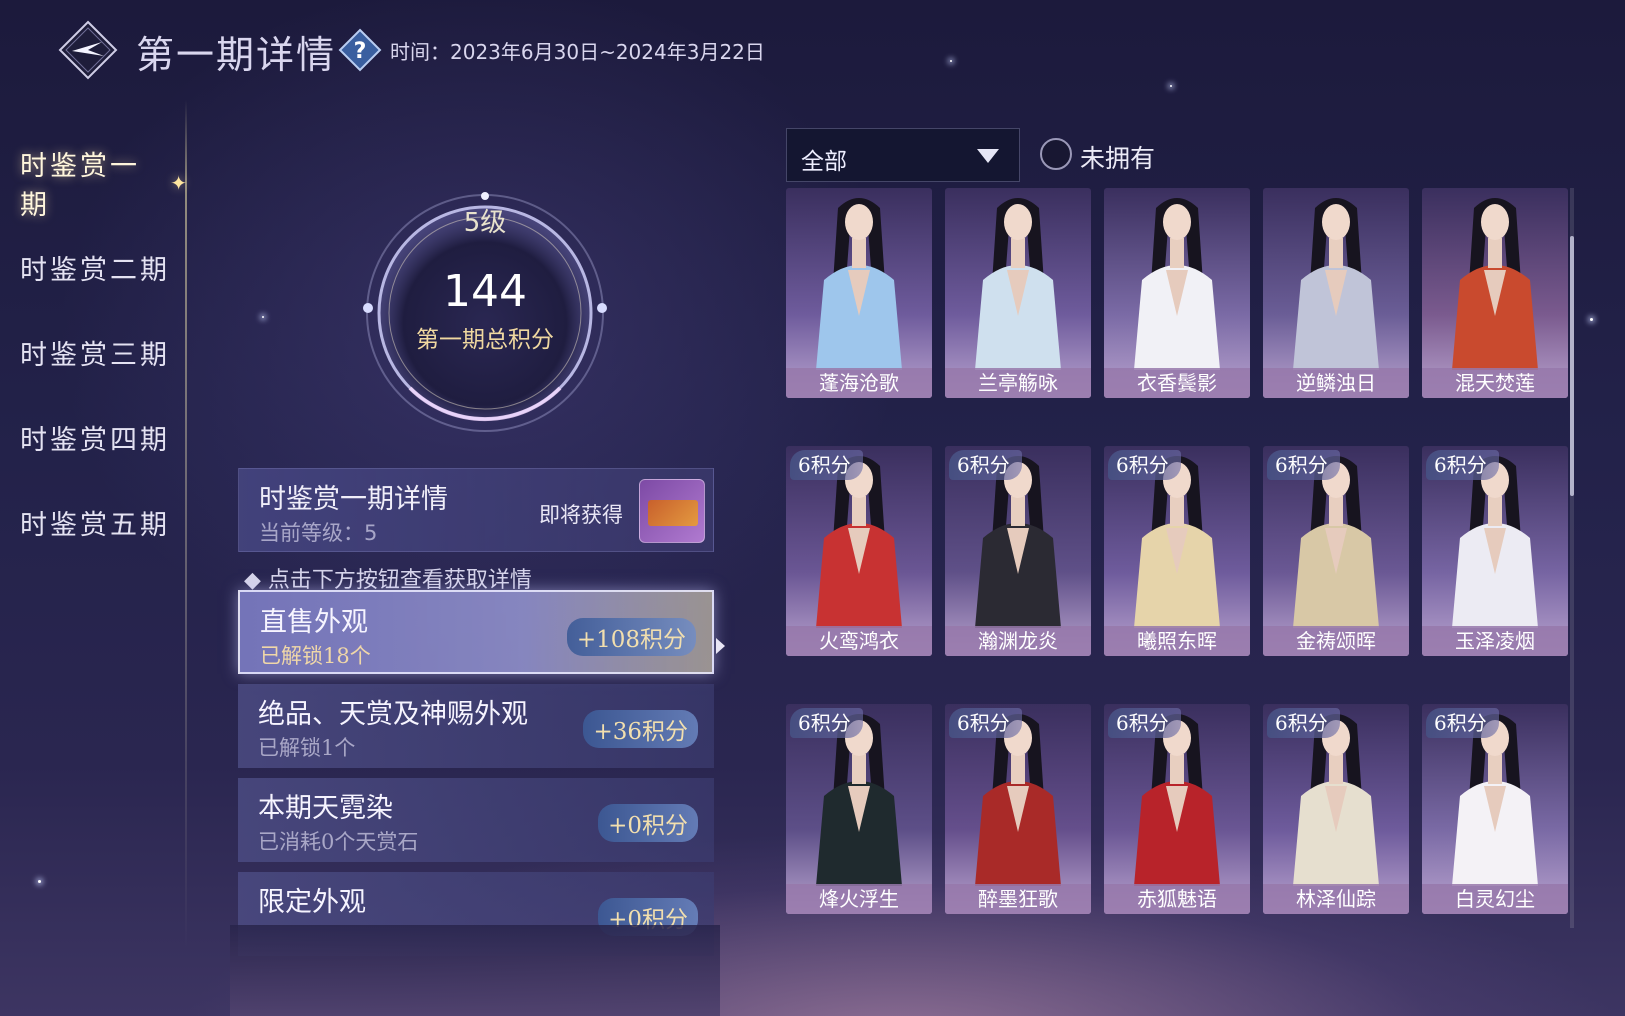 This screenshot has width=1625, height=1016. What do you see at coordinates (1336, 899) in the screenshot?
I see `outfit-name: 林泽仙踪` at bounding box center [1336, 899].